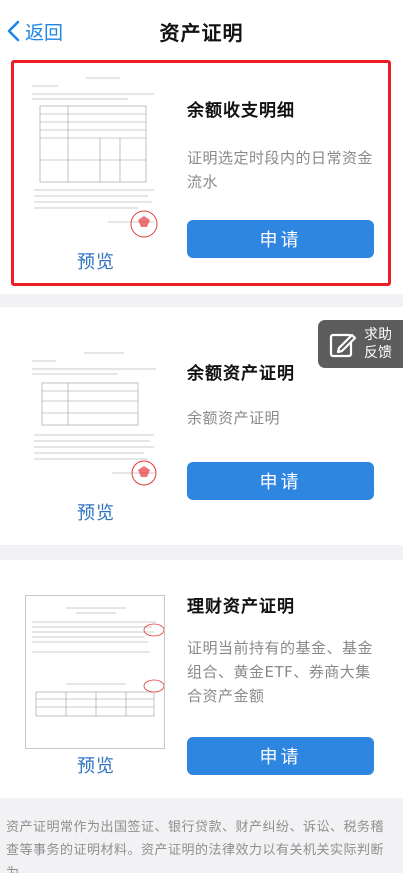 The image size is (403, 873). Describe the element at coordinates (378, 335) in the screenshot. I see `help-label-line1: 求助` at that location.